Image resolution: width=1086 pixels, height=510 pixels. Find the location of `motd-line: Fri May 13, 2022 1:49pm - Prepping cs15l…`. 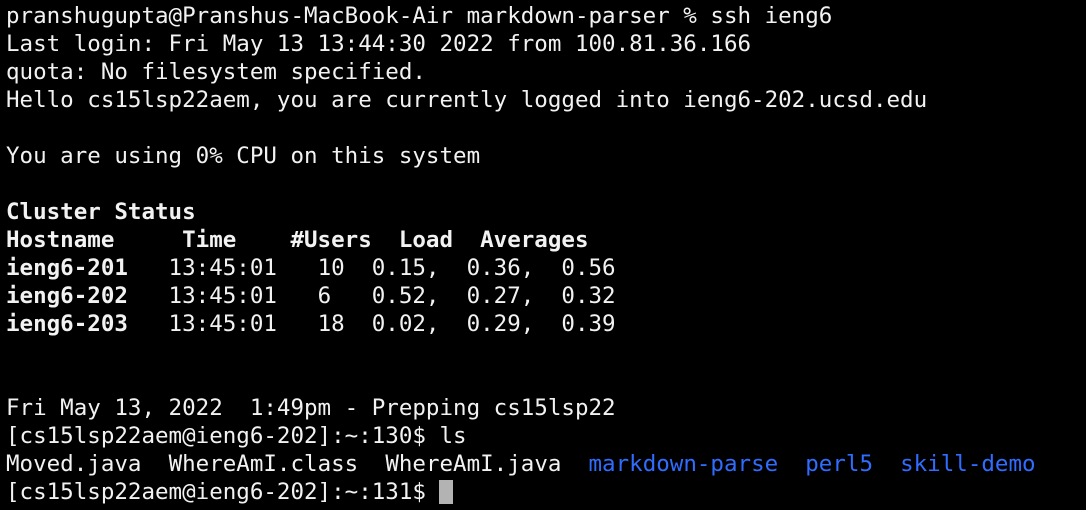

motd-line: Fri May 13, 2022 1:49pm - Prepping cs15l… is located at coordinates (311, 408).